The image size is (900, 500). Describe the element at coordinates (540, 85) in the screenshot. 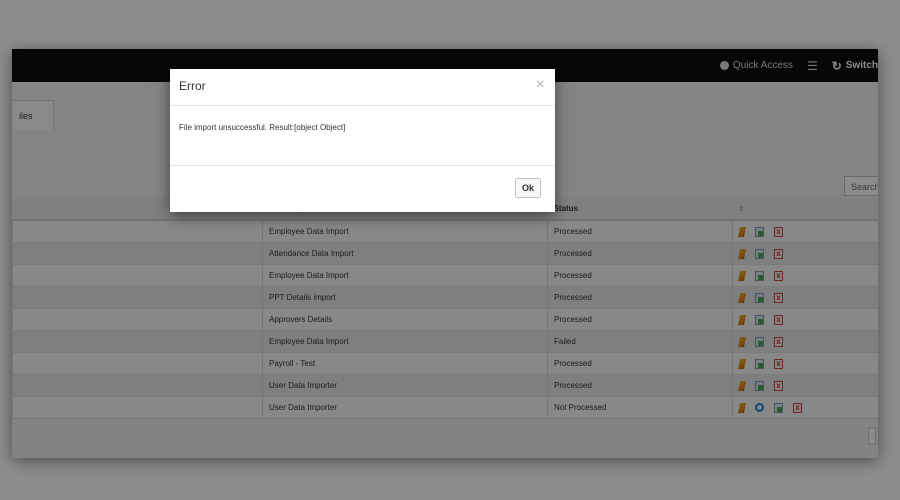

I see `close-icon: ×` at that location.